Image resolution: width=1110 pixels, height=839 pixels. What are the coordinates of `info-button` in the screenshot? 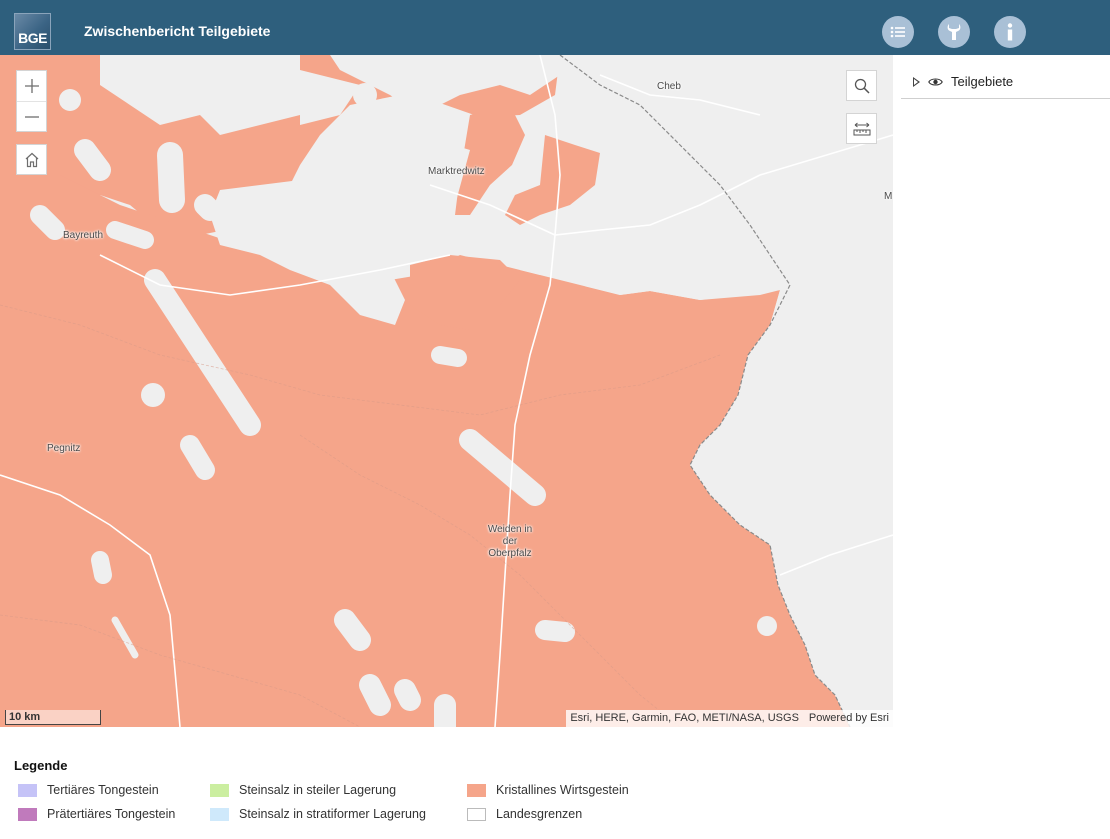 It's located at (1010, 32).